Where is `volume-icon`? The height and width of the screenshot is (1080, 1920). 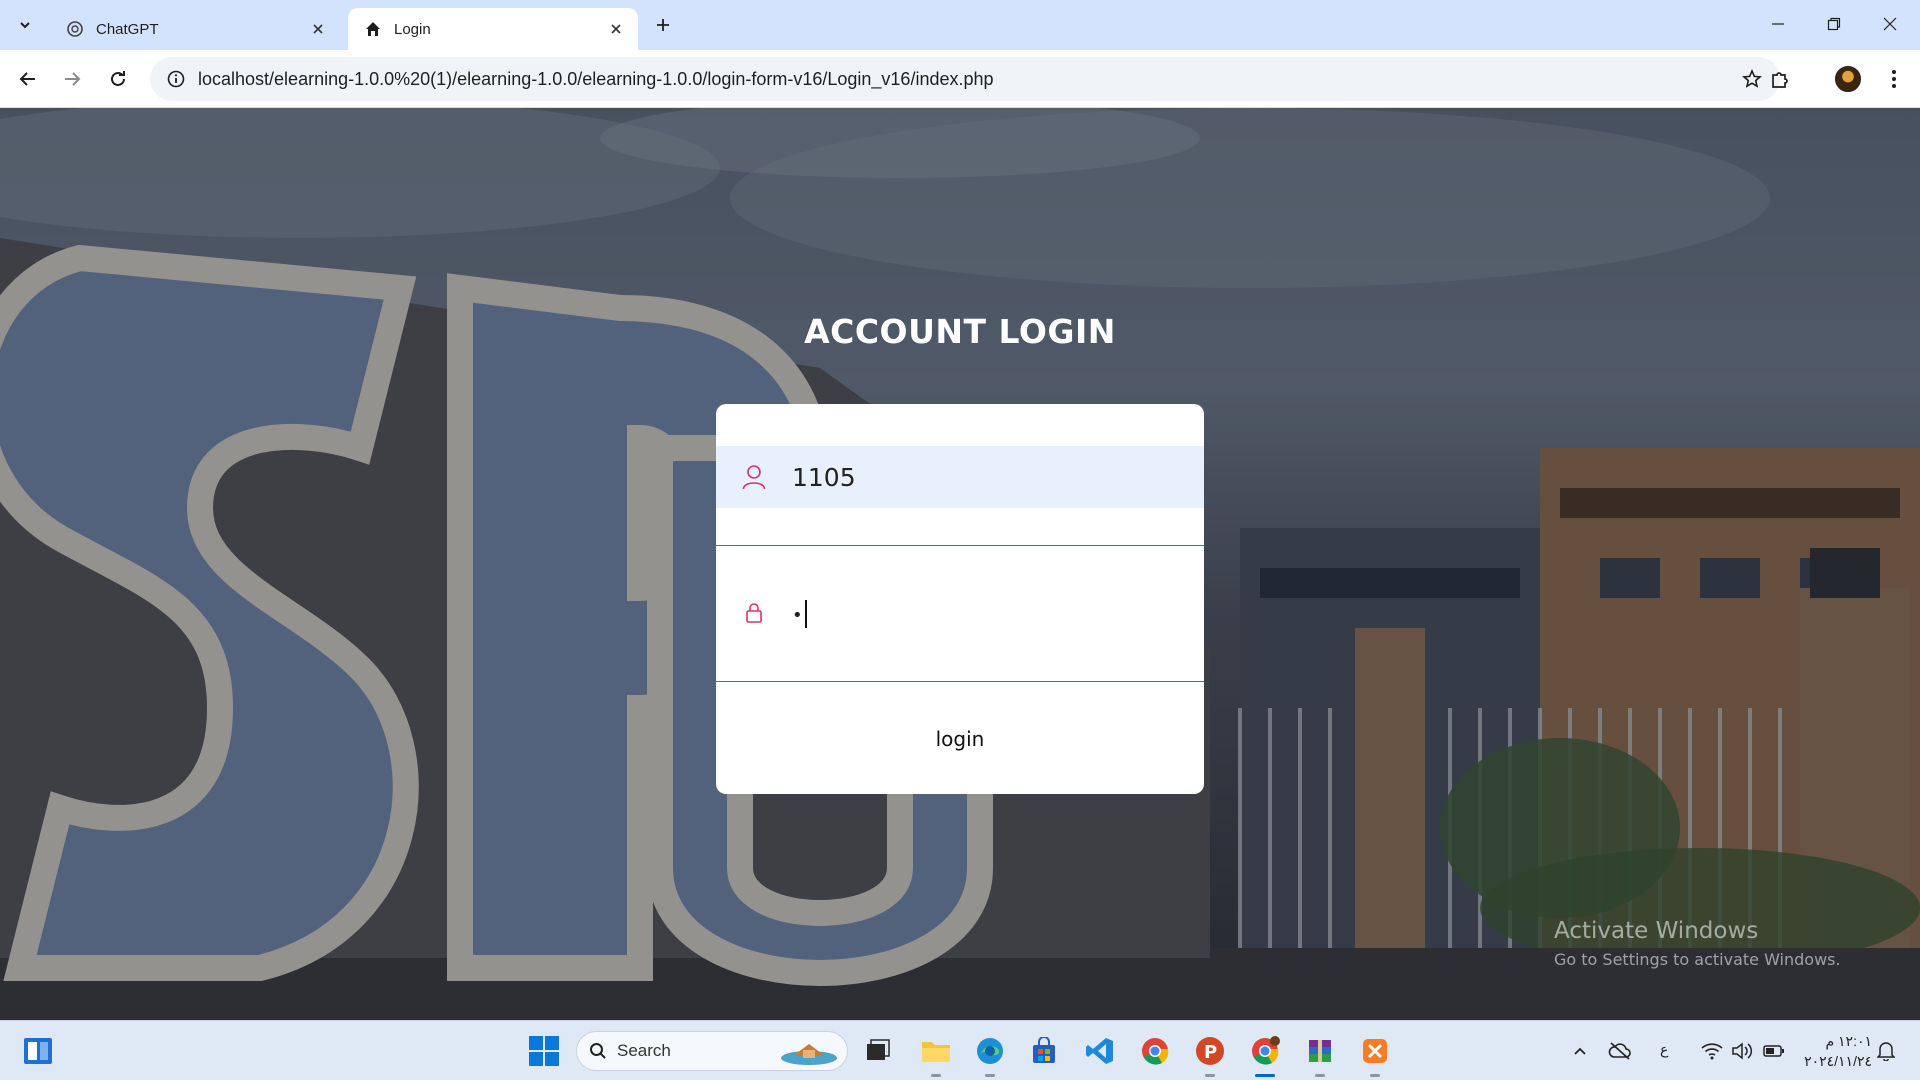
volume-icon is located at coordinates (1742, 1051).